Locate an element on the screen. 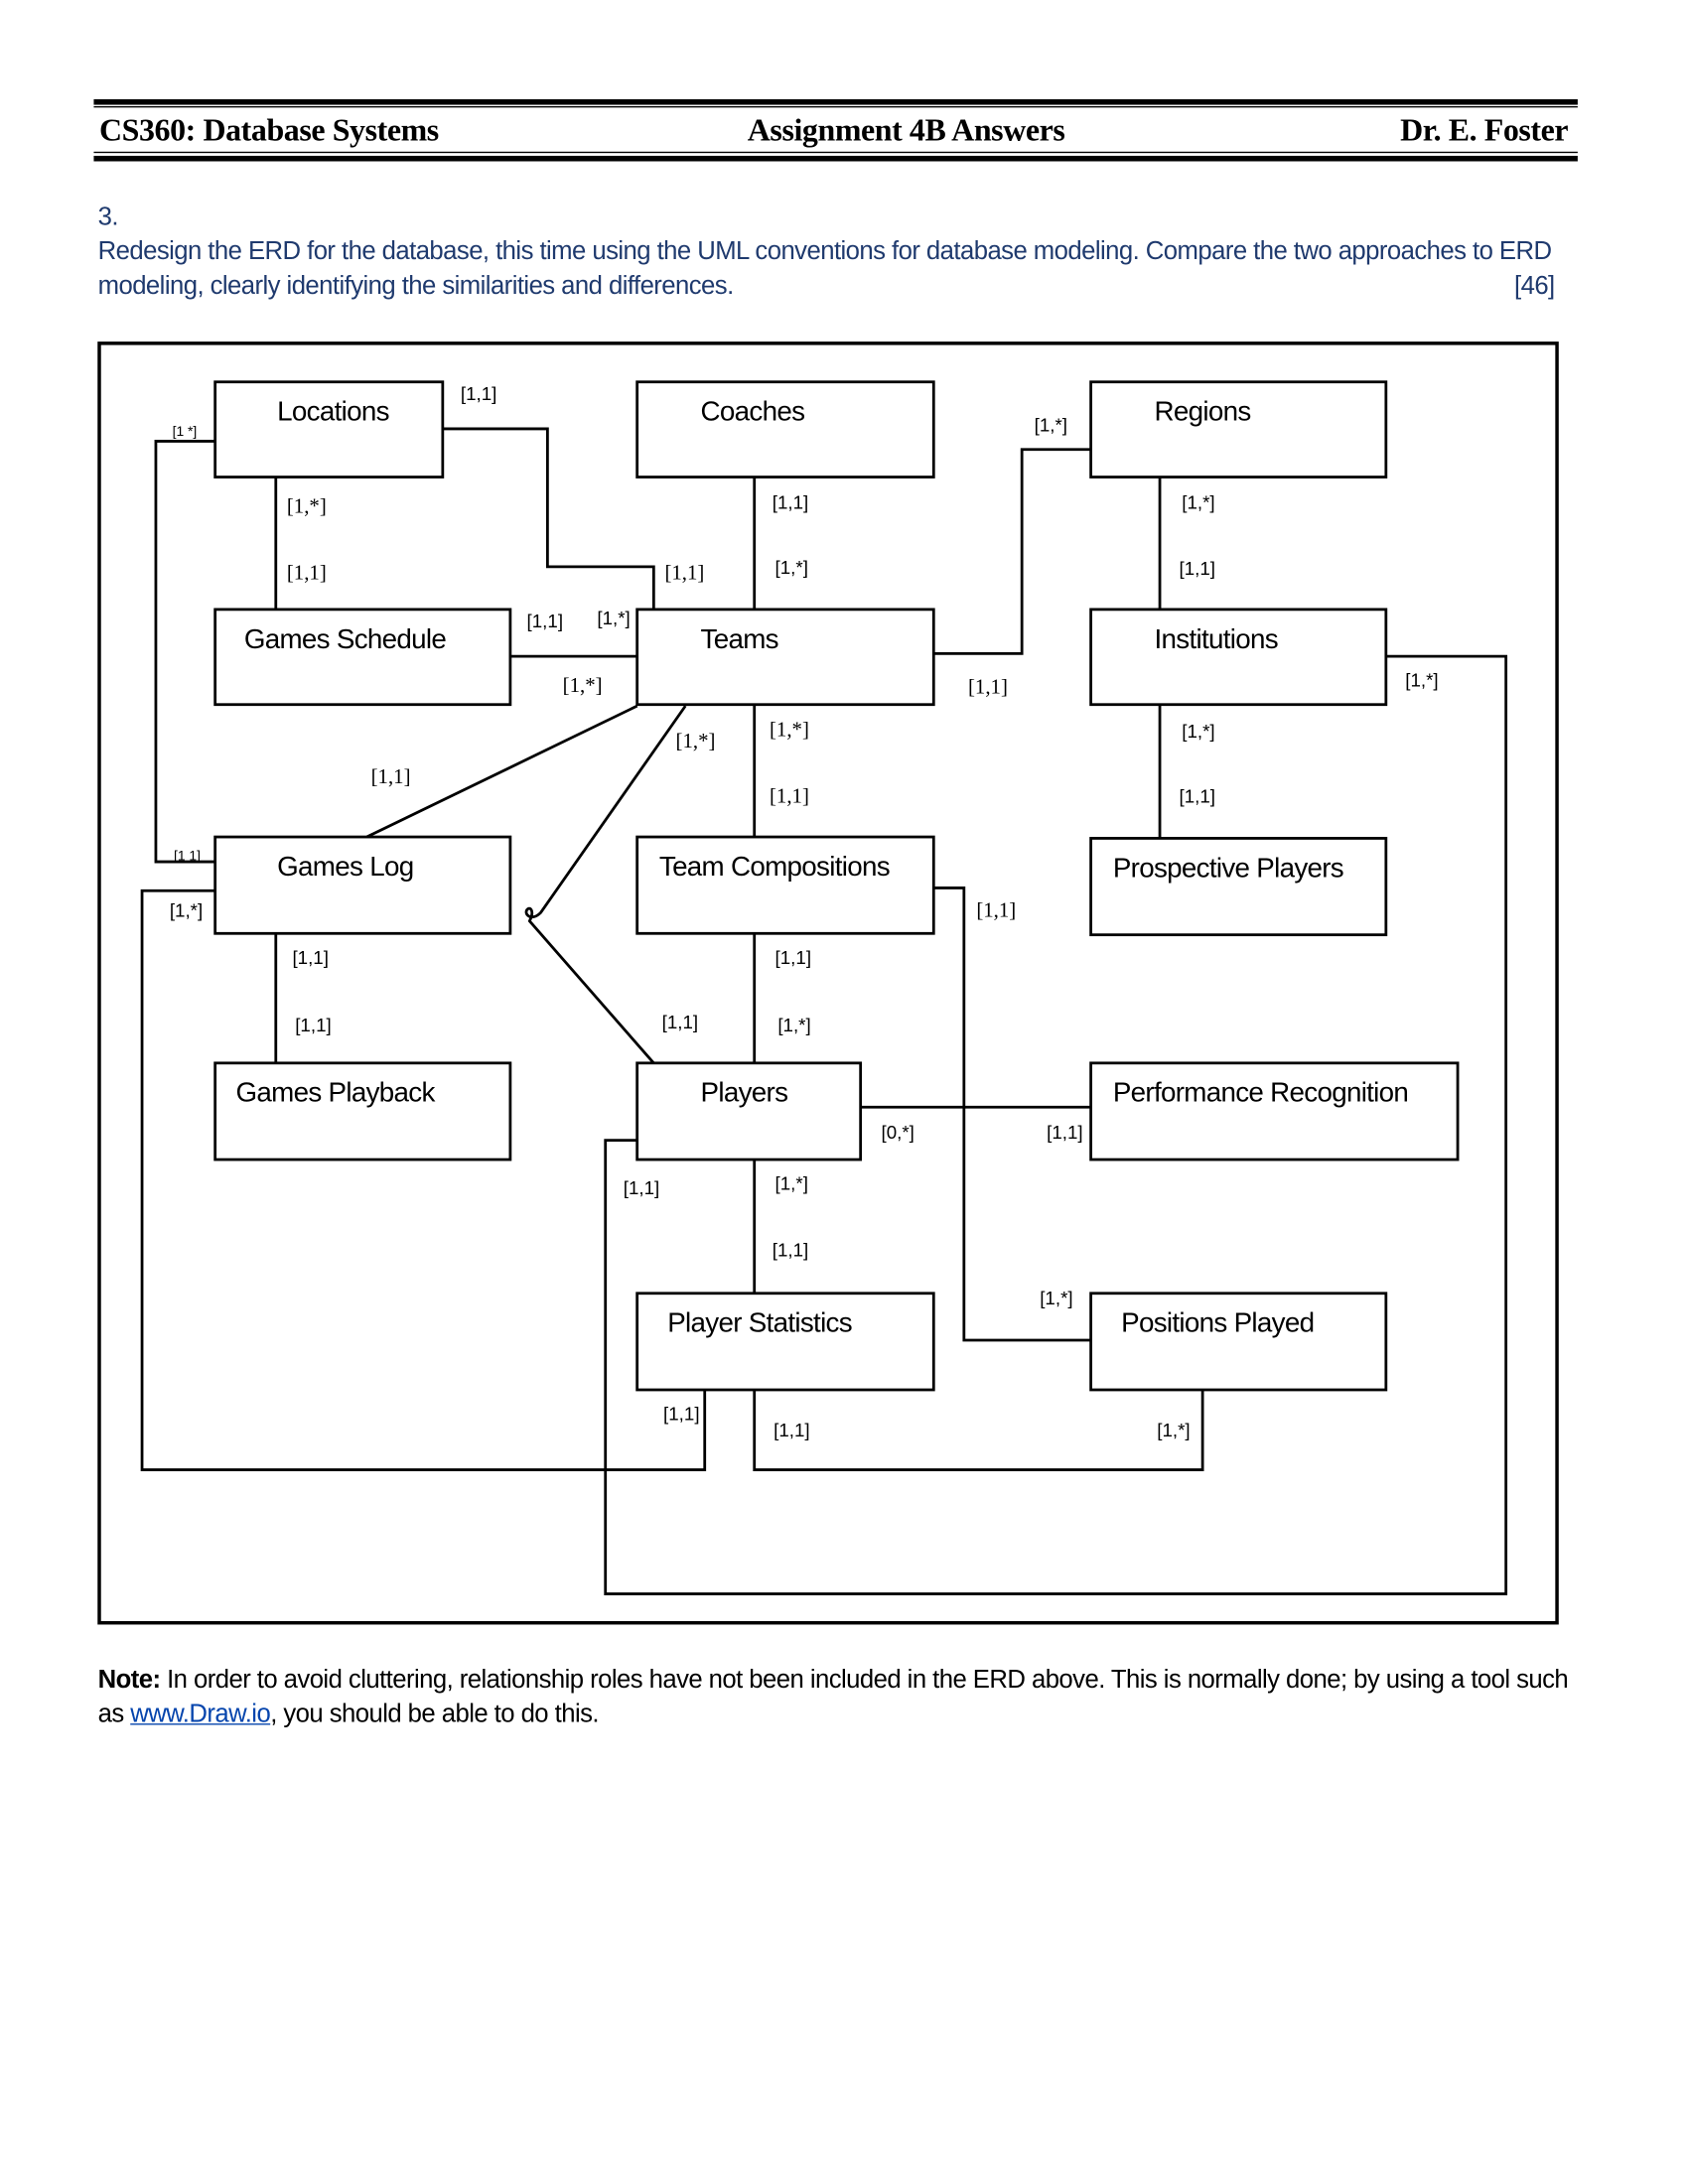 This screenshot has width=1688, height=2184. entity-name: Players is located at coordinates (744, 1092).